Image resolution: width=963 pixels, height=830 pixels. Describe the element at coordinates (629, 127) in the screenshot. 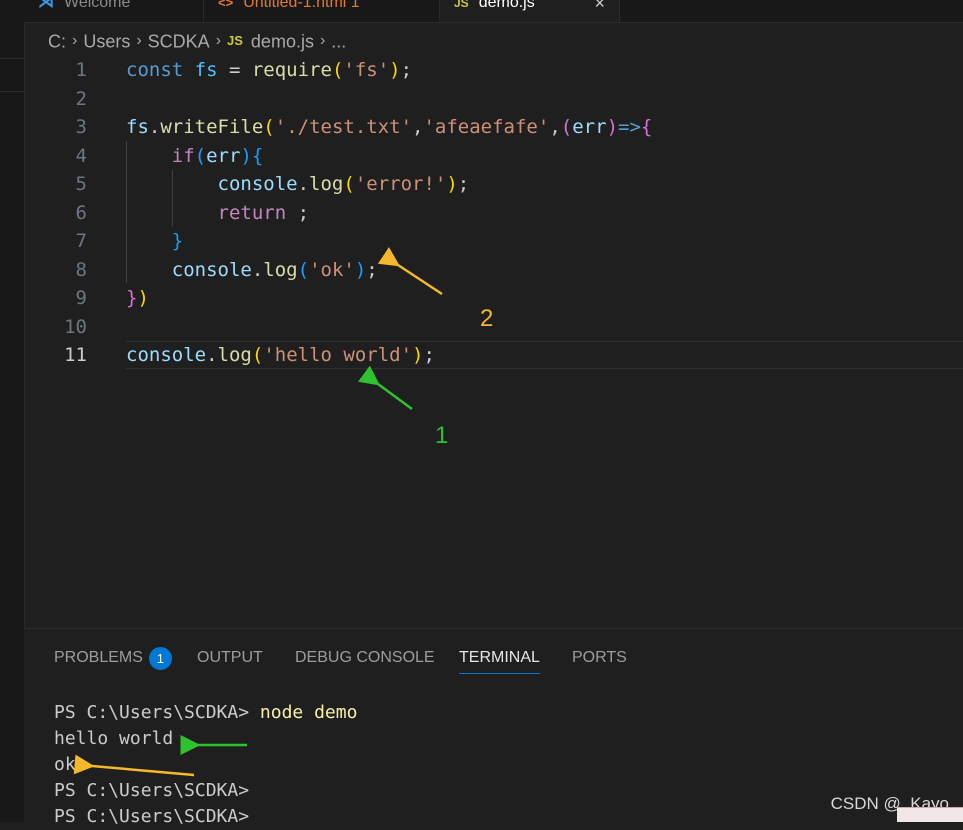

I see `code-token: =>` at that location.